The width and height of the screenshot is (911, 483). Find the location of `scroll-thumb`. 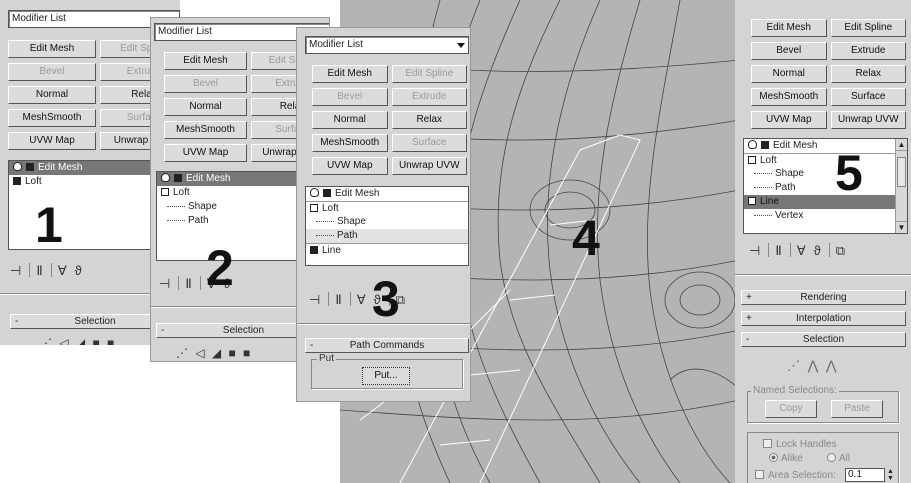

scroll-thumb is located at coordinates (901, 172).